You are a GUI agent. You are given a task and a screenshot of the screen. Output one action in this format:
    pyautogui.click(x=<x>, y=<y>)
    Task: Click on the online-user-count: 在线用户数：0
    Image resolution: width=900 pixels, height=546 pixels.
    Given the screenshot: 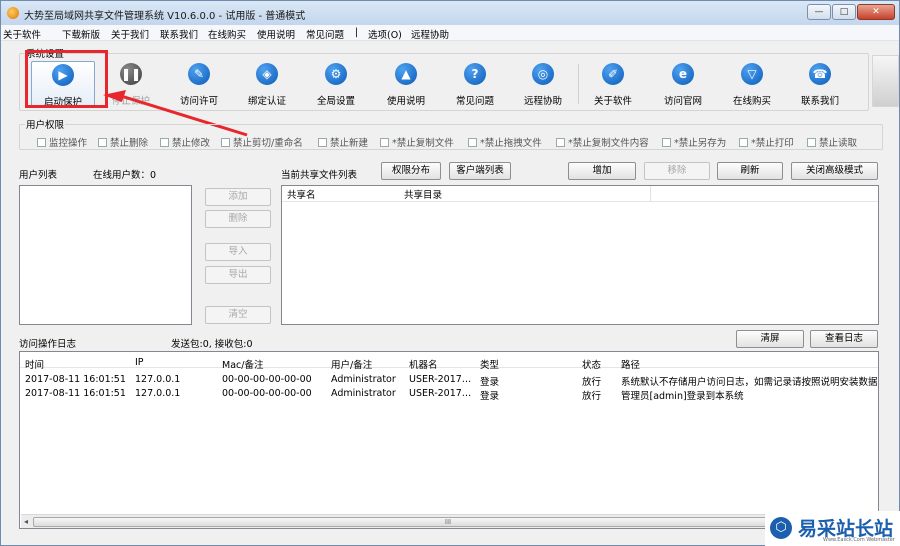 What is the action you would take?
    pyautogui.click(x=125, y=175)
    